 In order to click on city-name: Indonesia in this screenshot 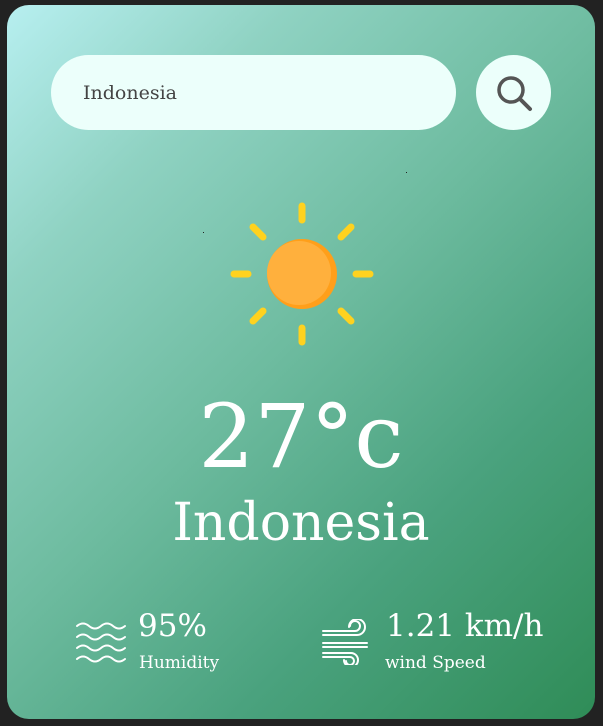, I will do `click(301, 523)`.